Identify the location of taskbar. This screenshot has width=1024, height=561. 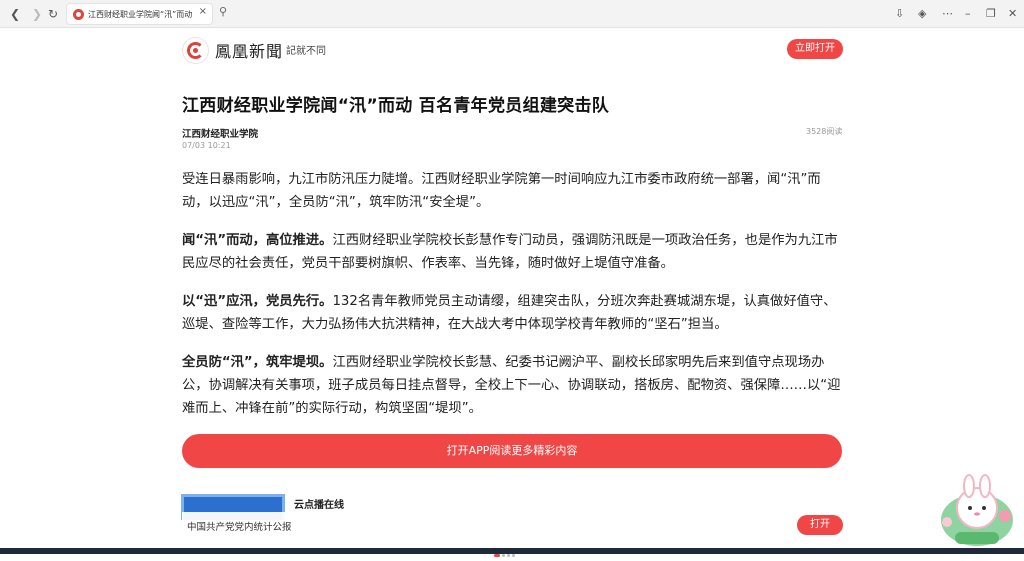
(512, 551).